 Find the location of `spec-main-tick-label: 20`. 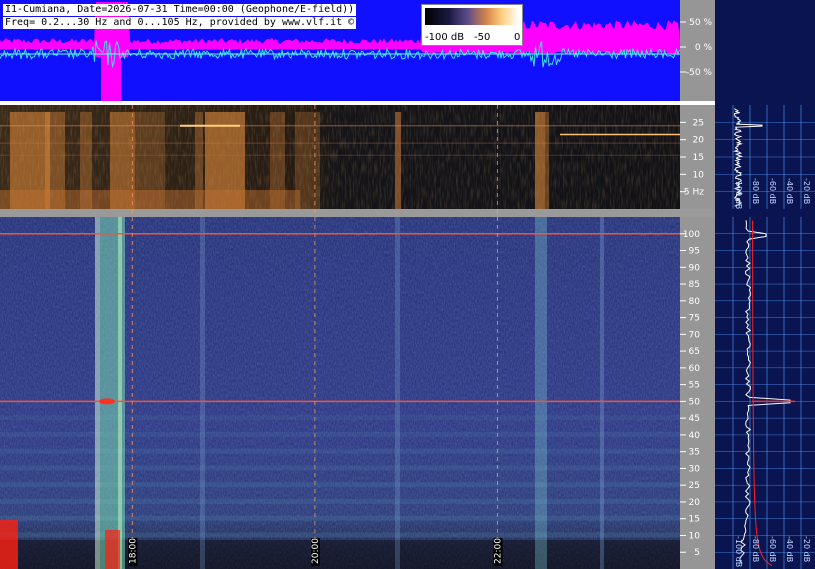

spec-main-tick-label: 20 is located at coordinates (695, 503).